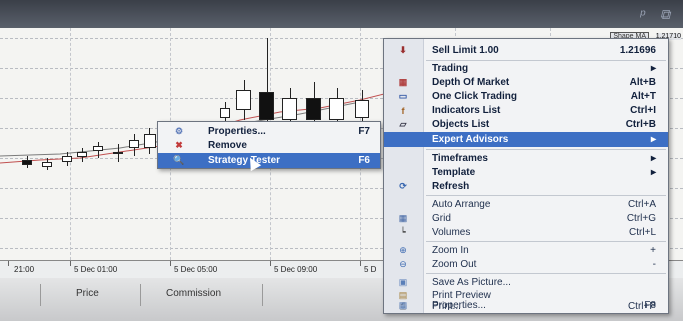 This screenshot has height=321, width=683. What do you see at coordinates (475, 96) in the screenshot?
I see `menu-item-label: One Click Trading` at bounding box center [475, 96].